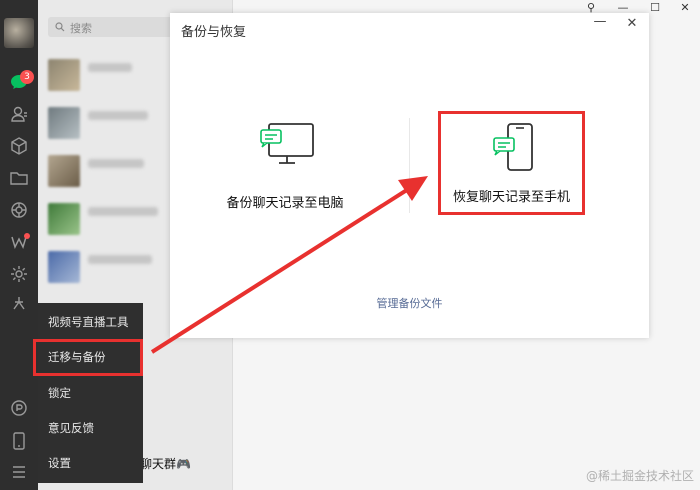  What do you see at coordinates (19, 114) in the screenshot?
I see `contacts-icon` at bounding box center [19, 114].